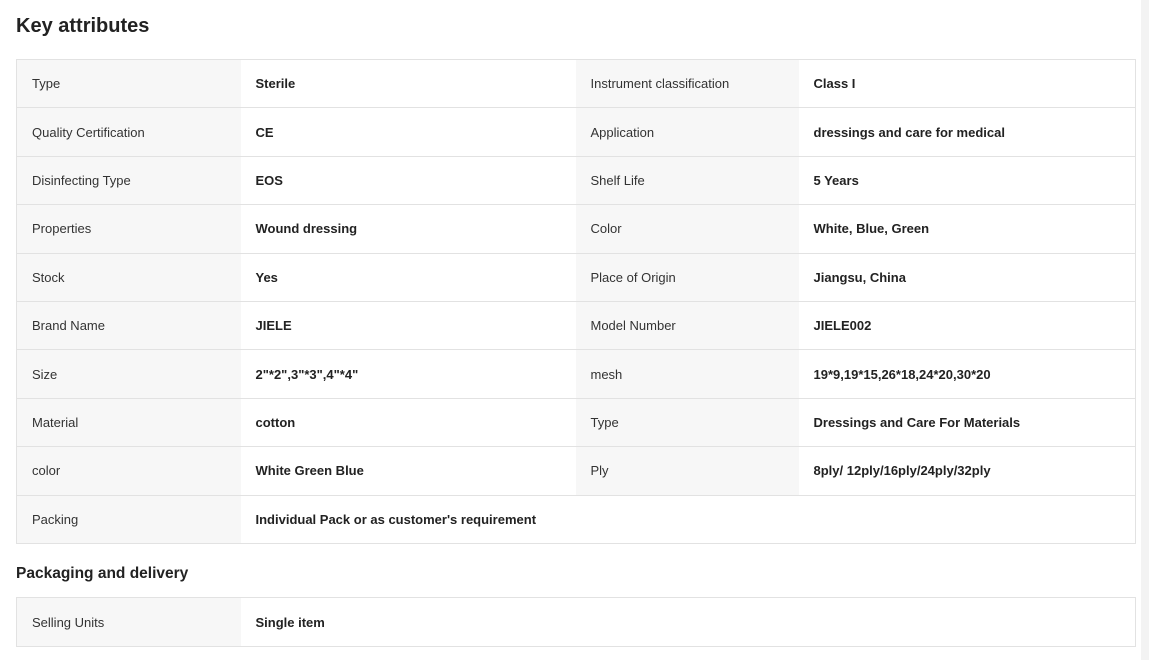 Image resolution: width=1149 pixels, height=660 pixels. I want to click on attribute-value: Dressings and Care For Materials, so click(967, 422).